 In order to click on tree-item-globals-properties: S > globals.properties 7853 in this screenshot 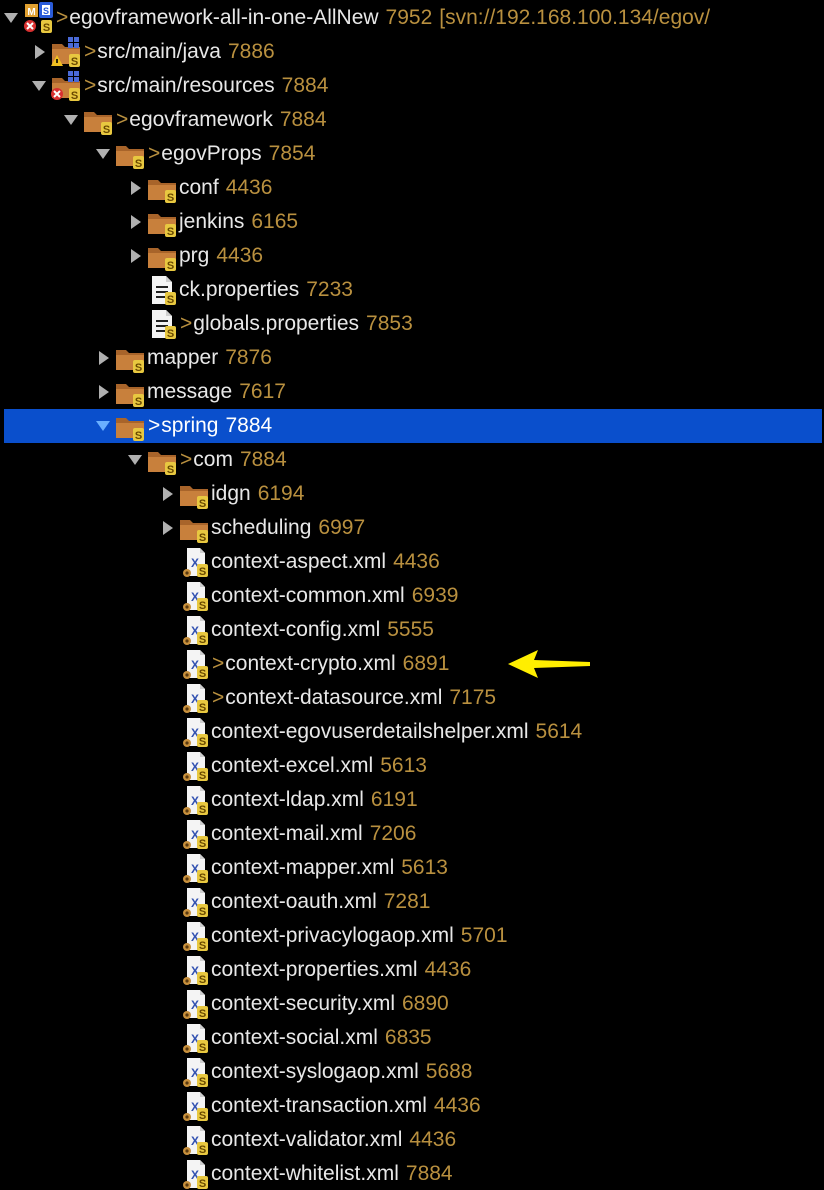, I will do `click(412, 324)`.